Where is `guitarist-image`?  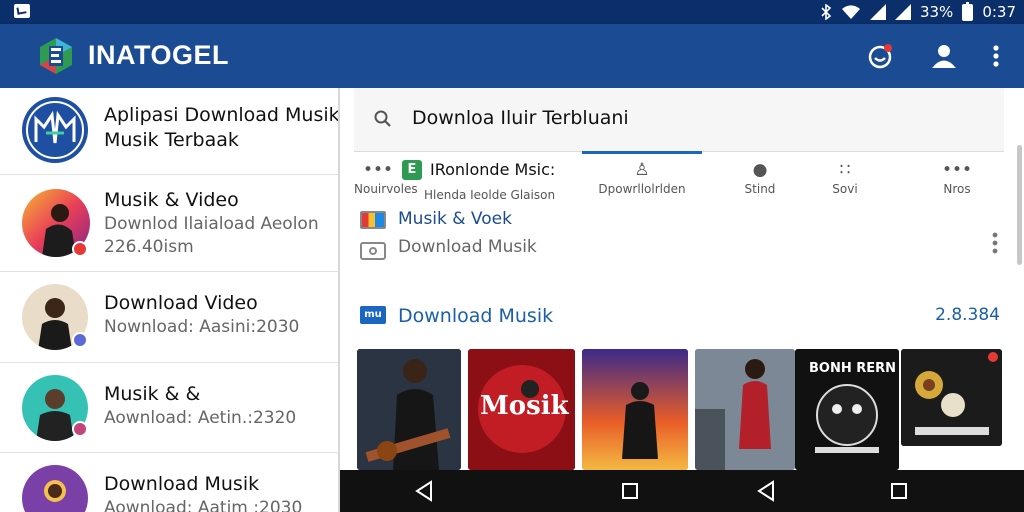 guitarist-image is located at coordinates (409, 409).